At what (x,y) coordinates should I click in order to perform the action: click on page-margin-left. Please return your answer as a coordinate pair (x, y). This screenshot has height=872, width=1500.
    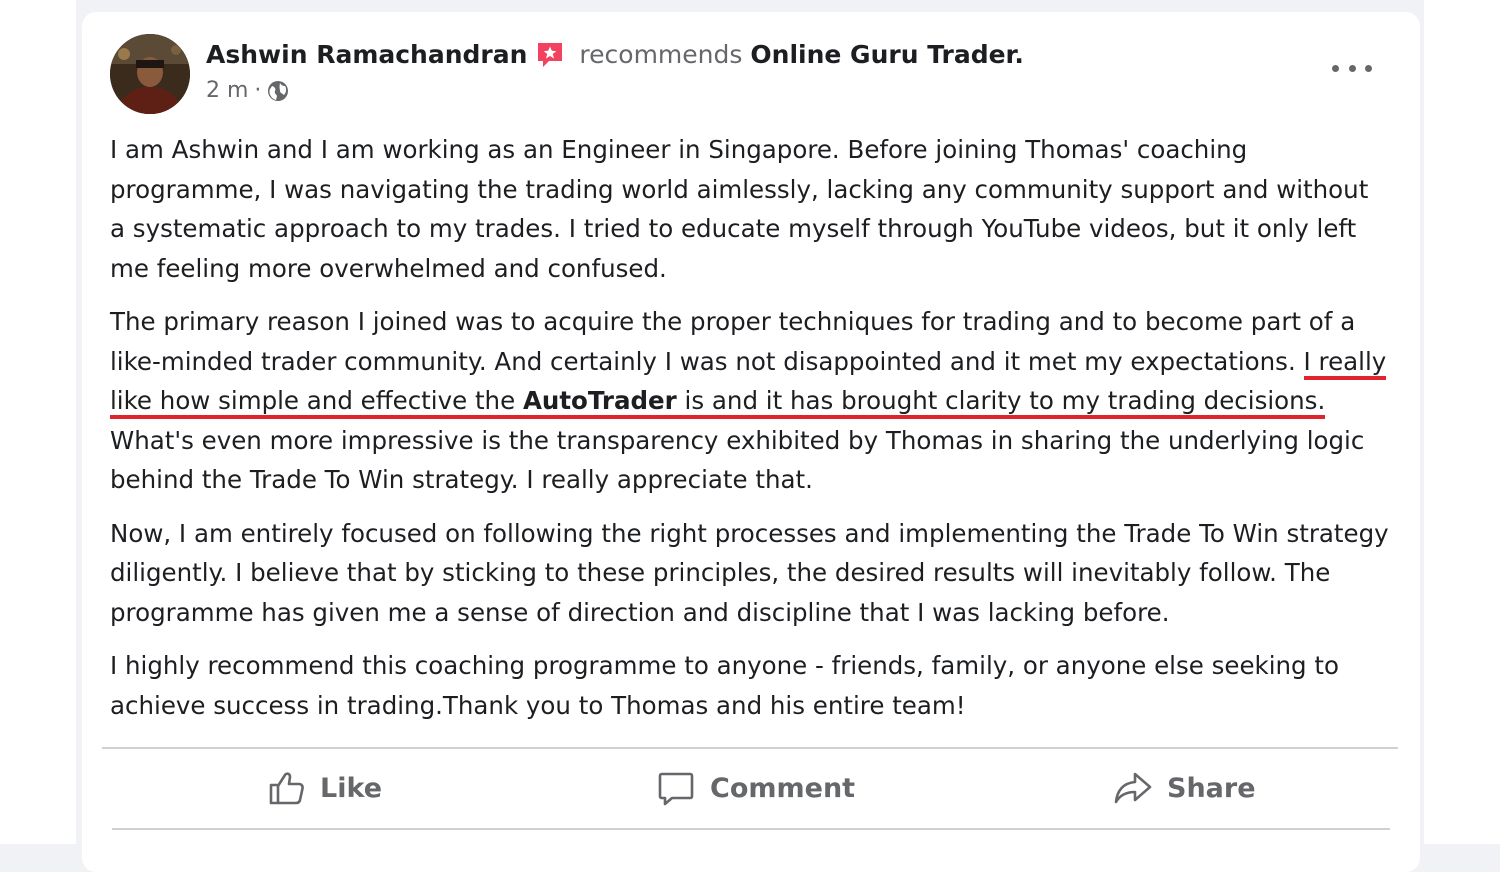
    Looking at the image, I should click on (38, 422).